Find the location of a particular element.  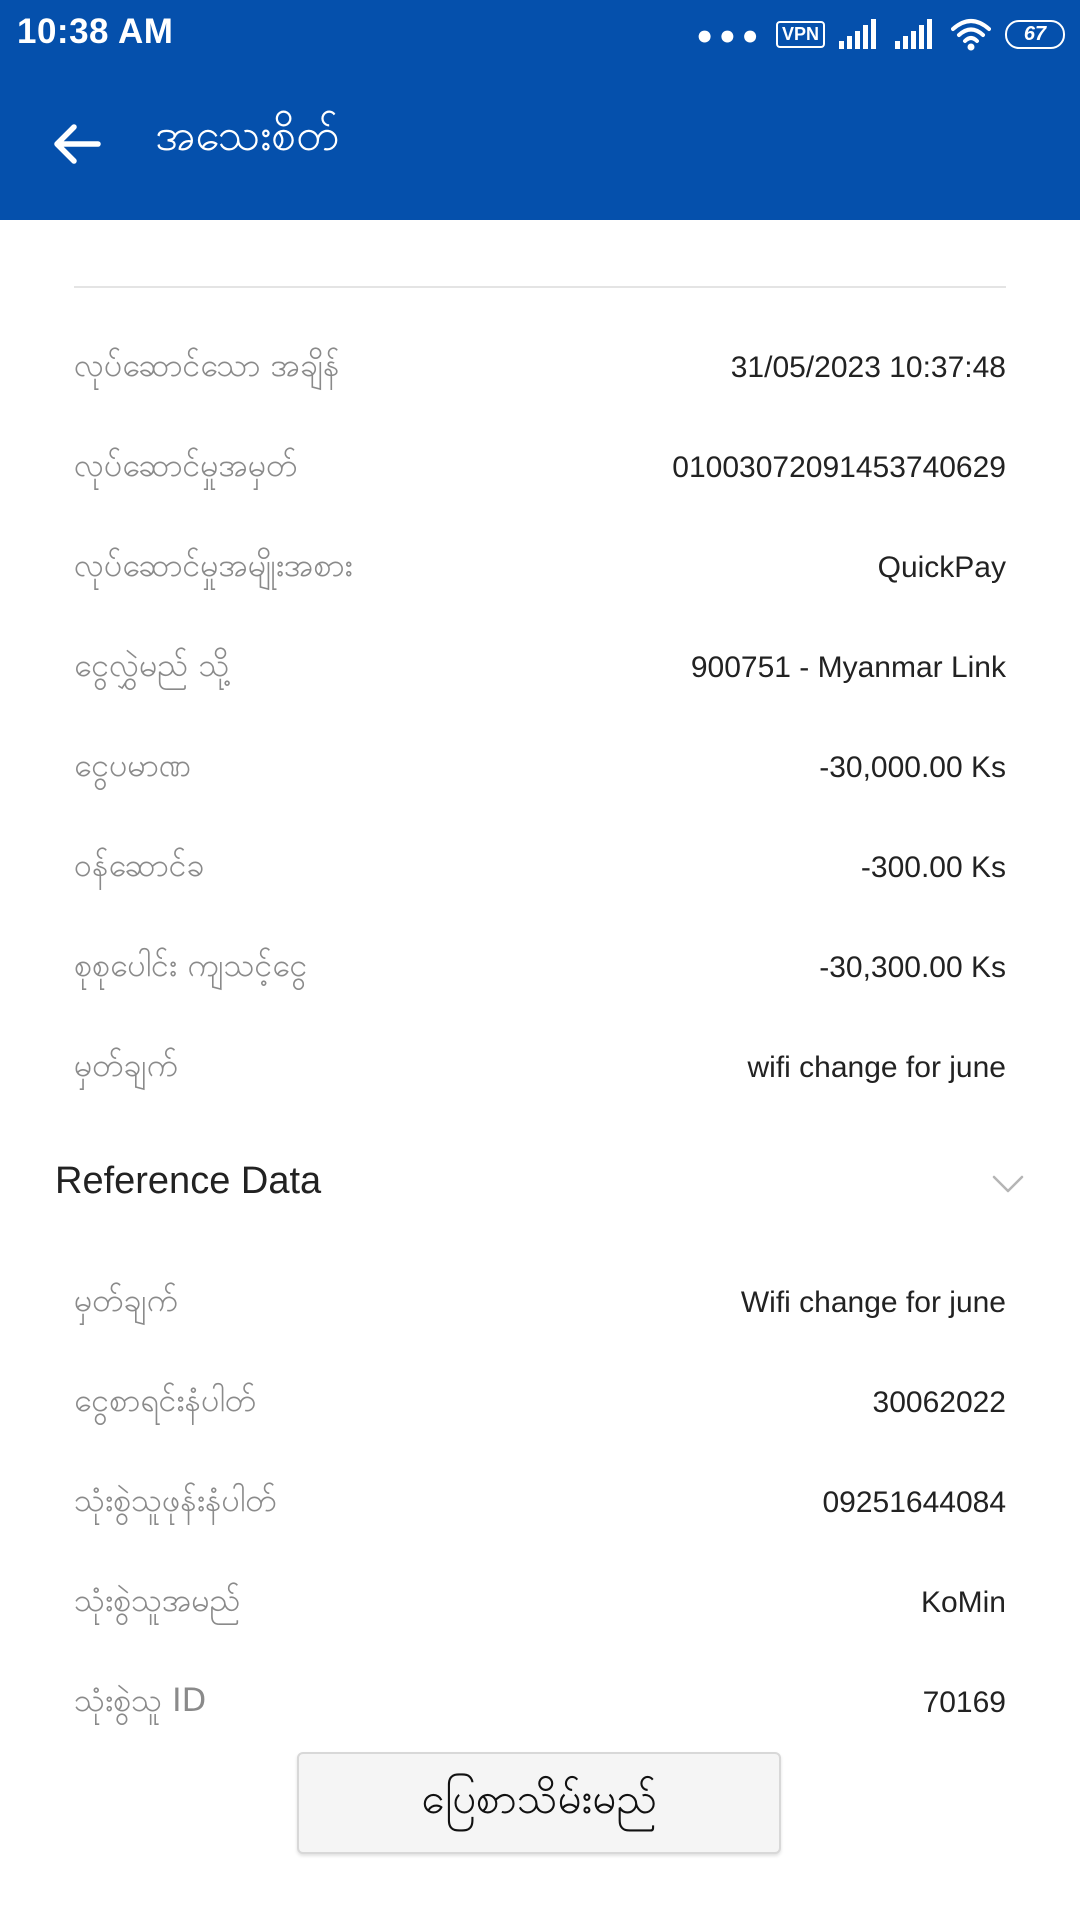

battery-level: 67 is located at coordinates (1035, 34).